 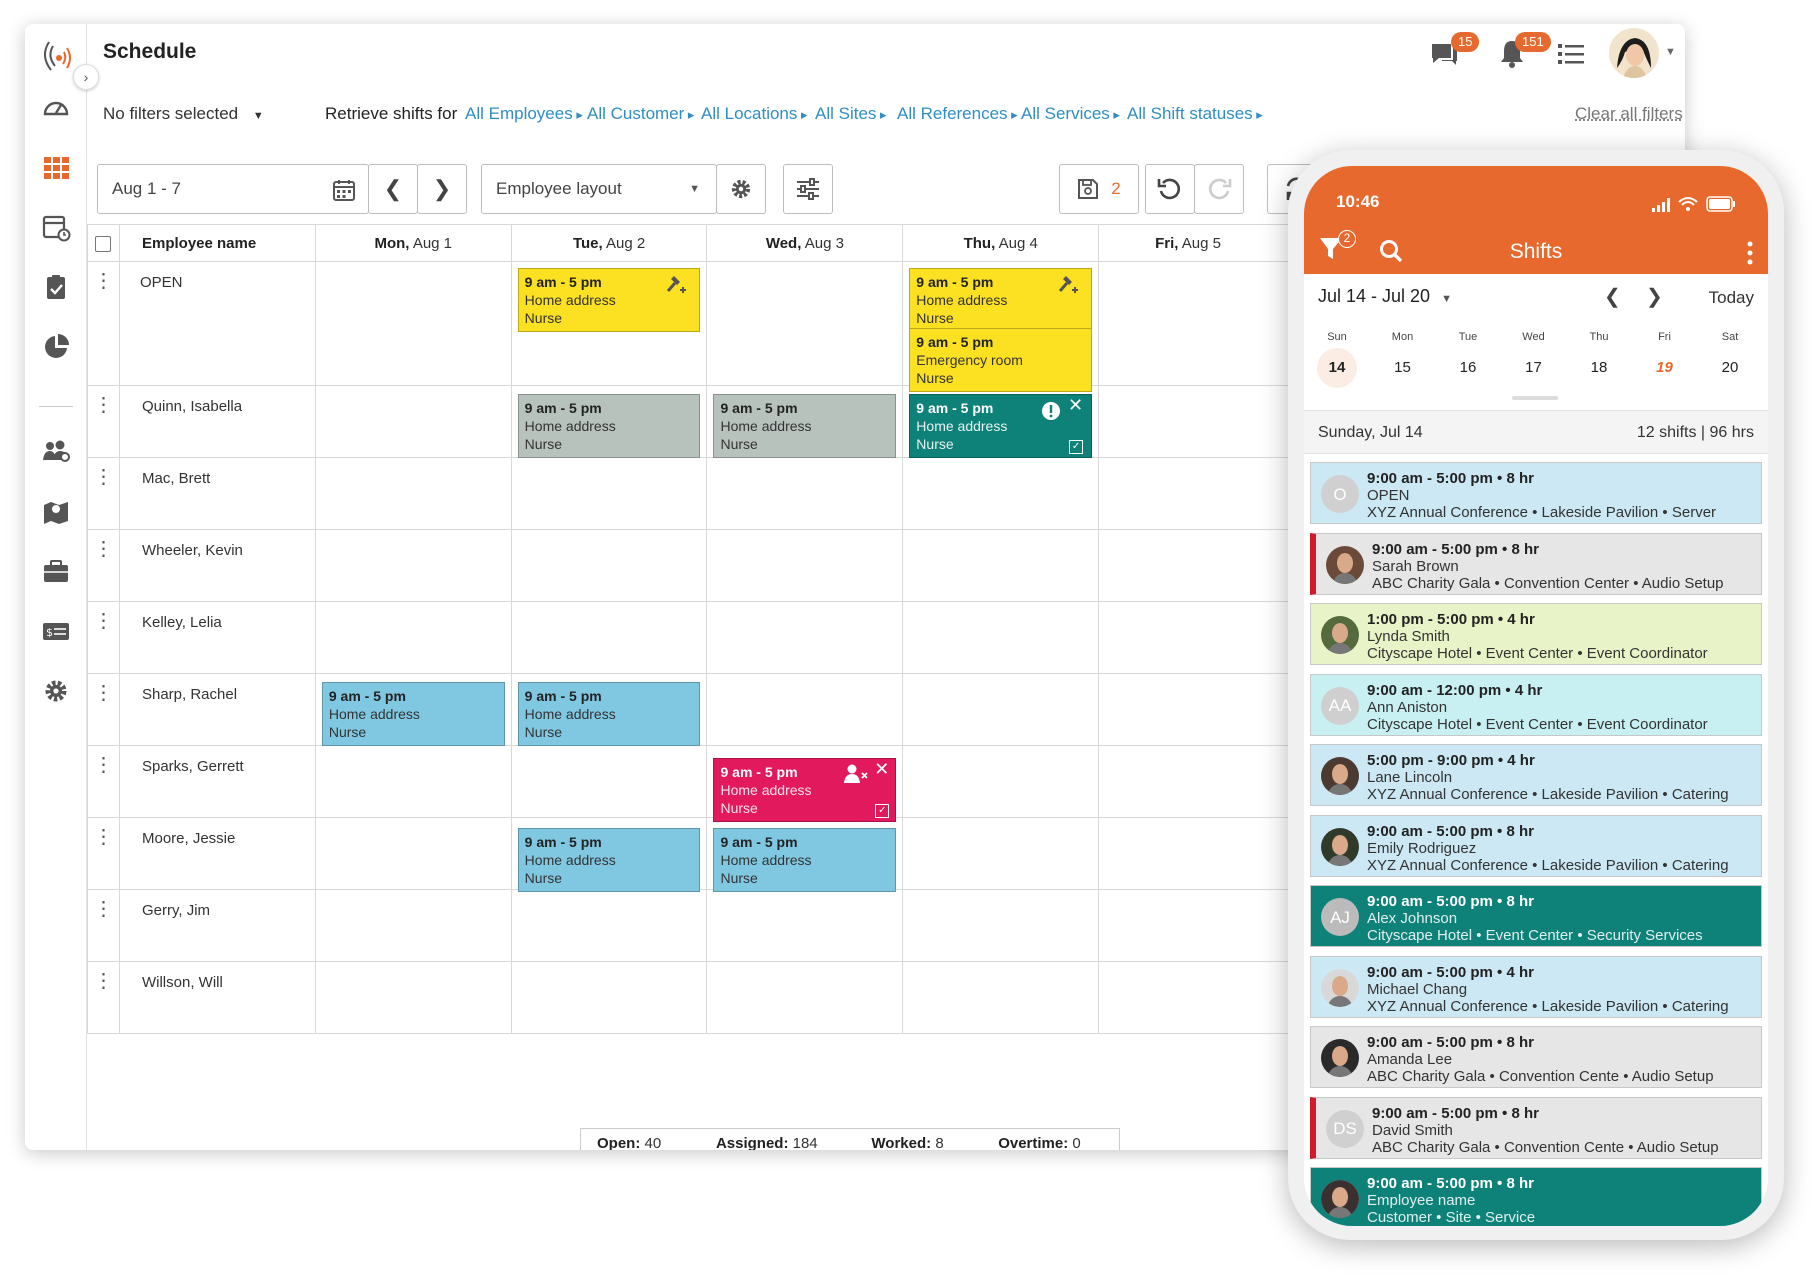 I want to click on alert-icon, so click(x=1051, y=411).